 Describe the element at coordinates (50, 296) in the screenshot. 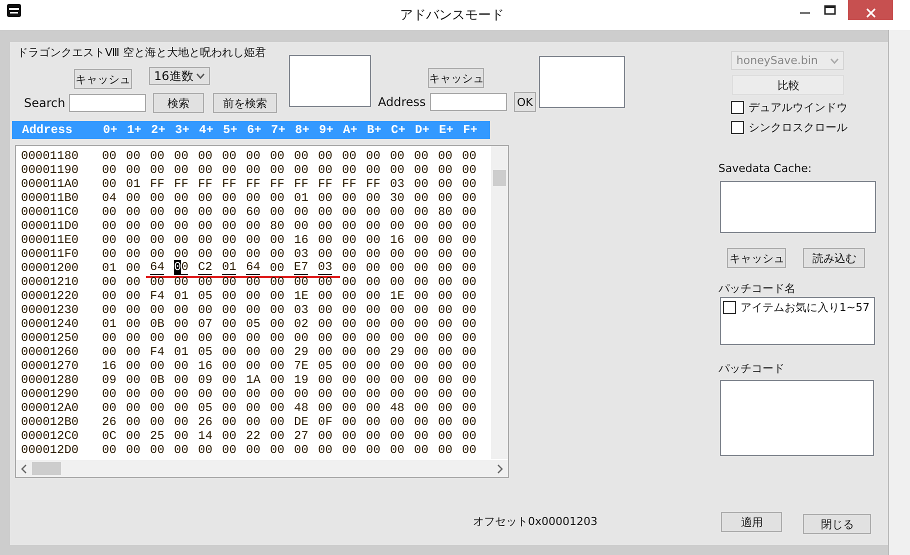

I see `address-cell-text: 00001220` at that location.